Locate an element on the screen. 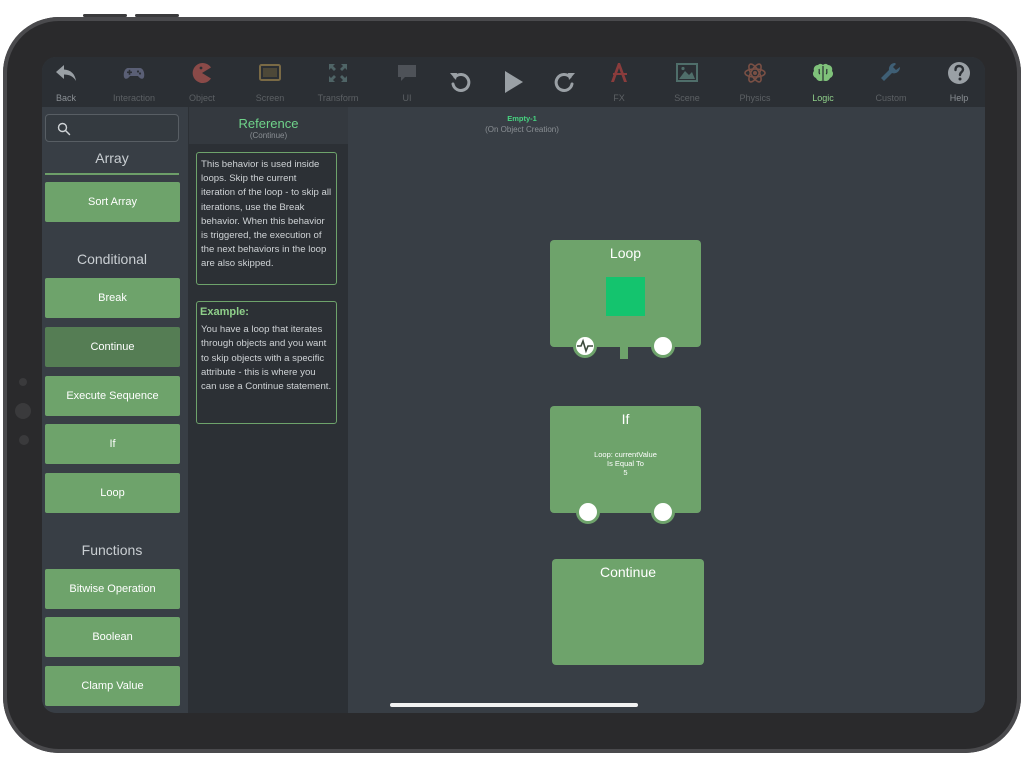 Image resolution: width=1024 pixels, height=768 pixels. fx-icon is located at coordinates (619, 72).